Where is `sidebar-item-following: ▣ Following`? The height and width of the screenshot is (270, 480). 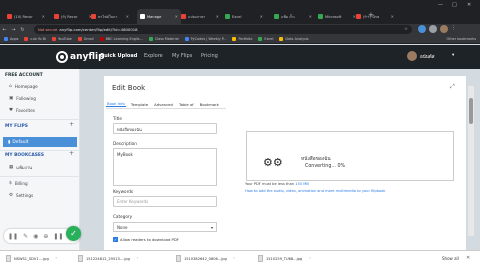
sidebar-item-following: ▣ Following is located at coordinates (22, 98).